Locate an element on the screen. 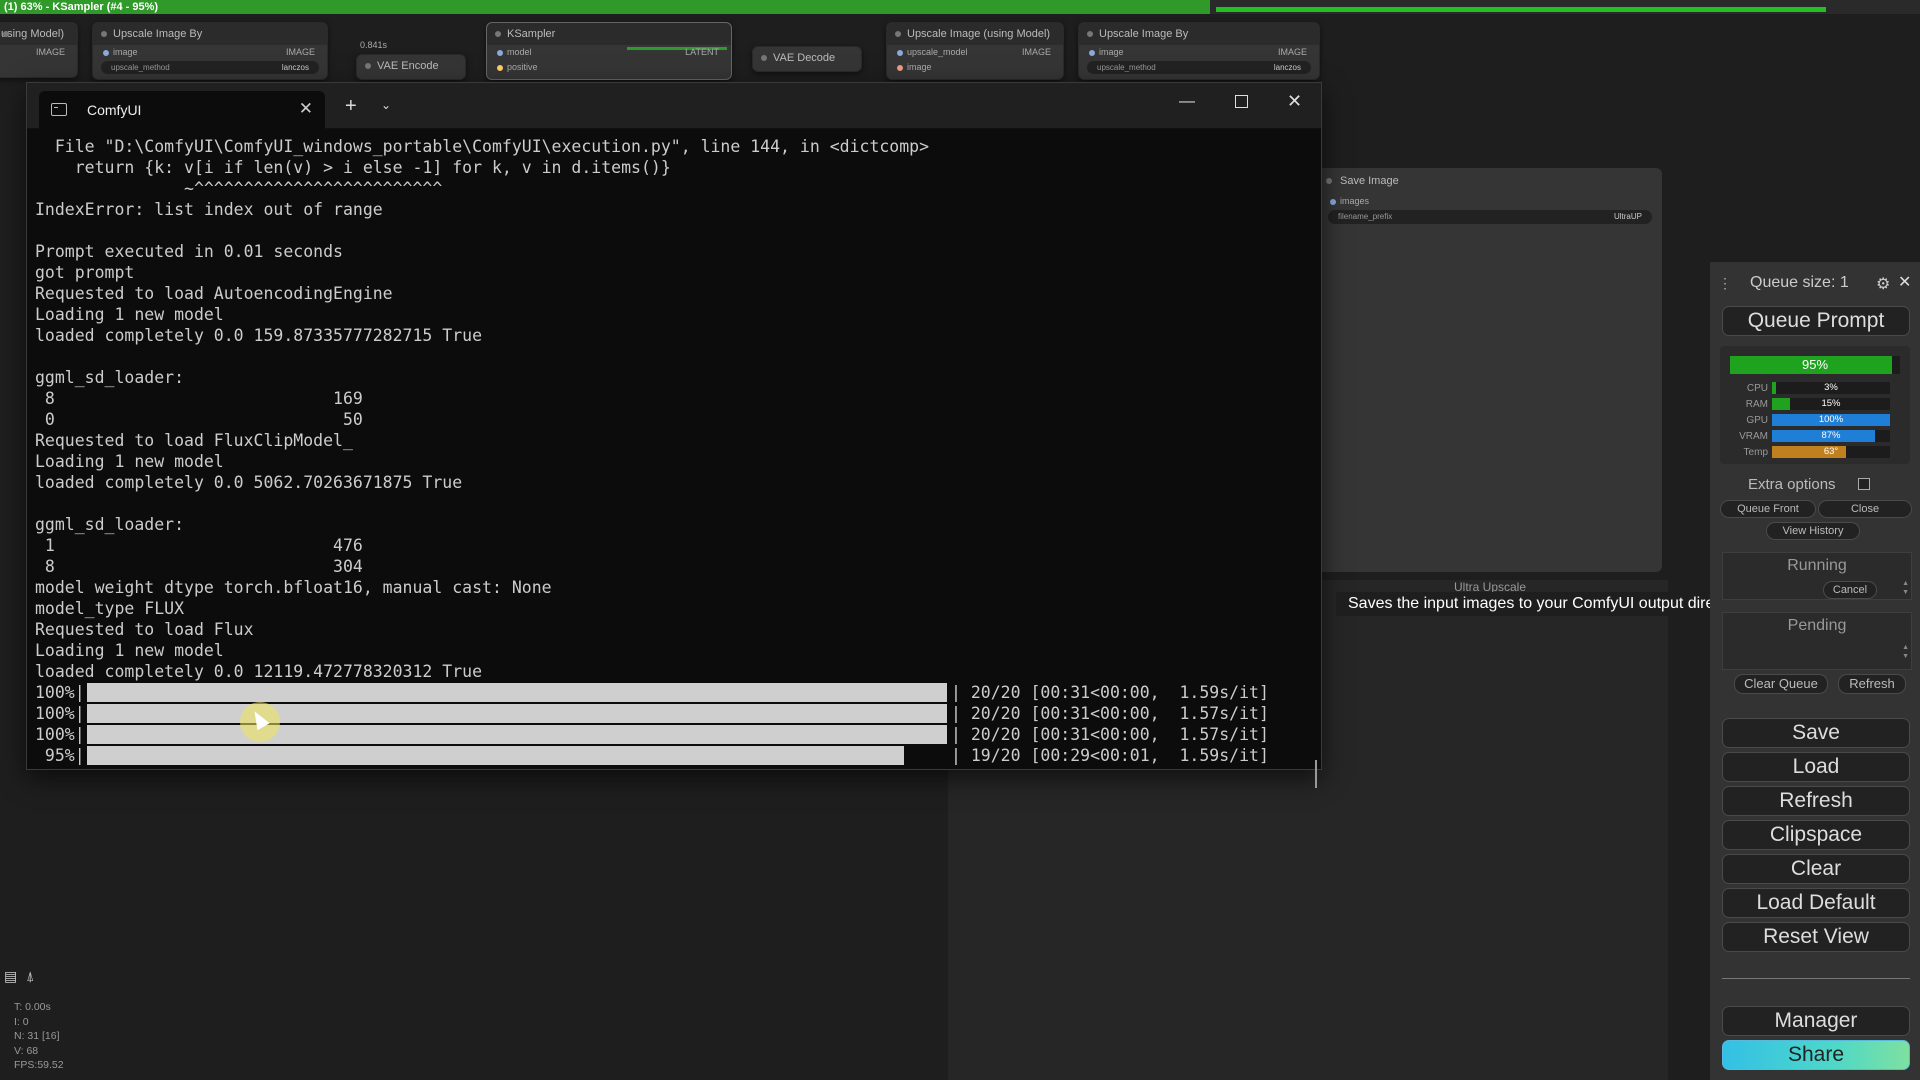 The height and width of the screenshot is (1080, 1920). close-tab-icon: ✕ is located at coordinates (306, 109).